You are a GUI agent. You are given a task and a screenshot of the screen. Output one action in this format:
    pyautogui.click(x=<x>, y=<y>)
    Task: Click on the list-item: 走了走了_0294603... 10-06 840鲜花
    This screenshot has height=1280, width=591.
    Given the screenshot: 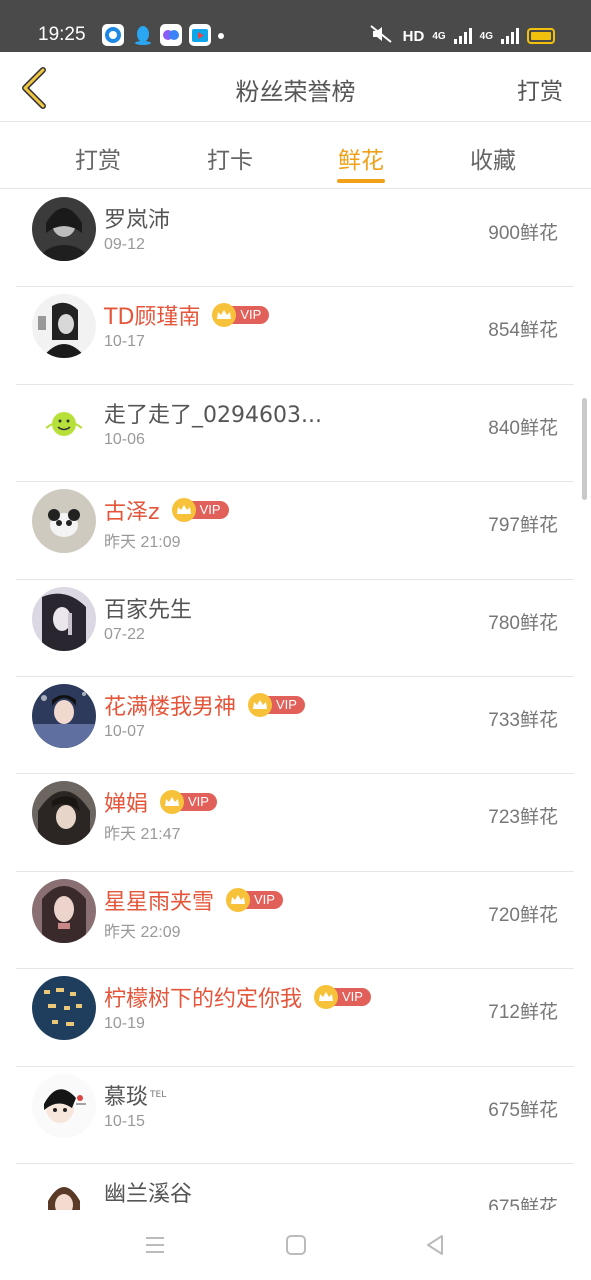 What is the action you would take?
    pyautogui.click(x=295, y=434)
    